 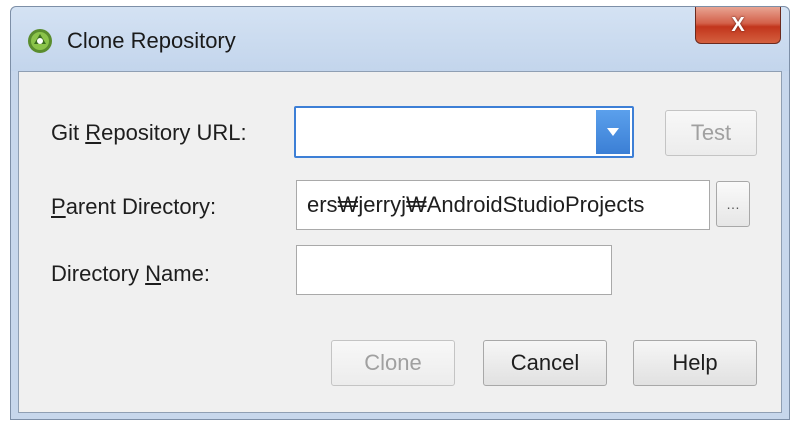 I want to click on test-button: Test, so click(x=711, y=133).